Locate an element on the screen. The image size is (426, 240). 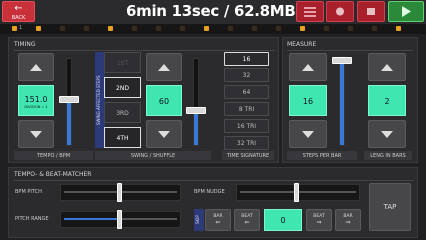
tap-button: TAP is located at coordinates (390, 207).